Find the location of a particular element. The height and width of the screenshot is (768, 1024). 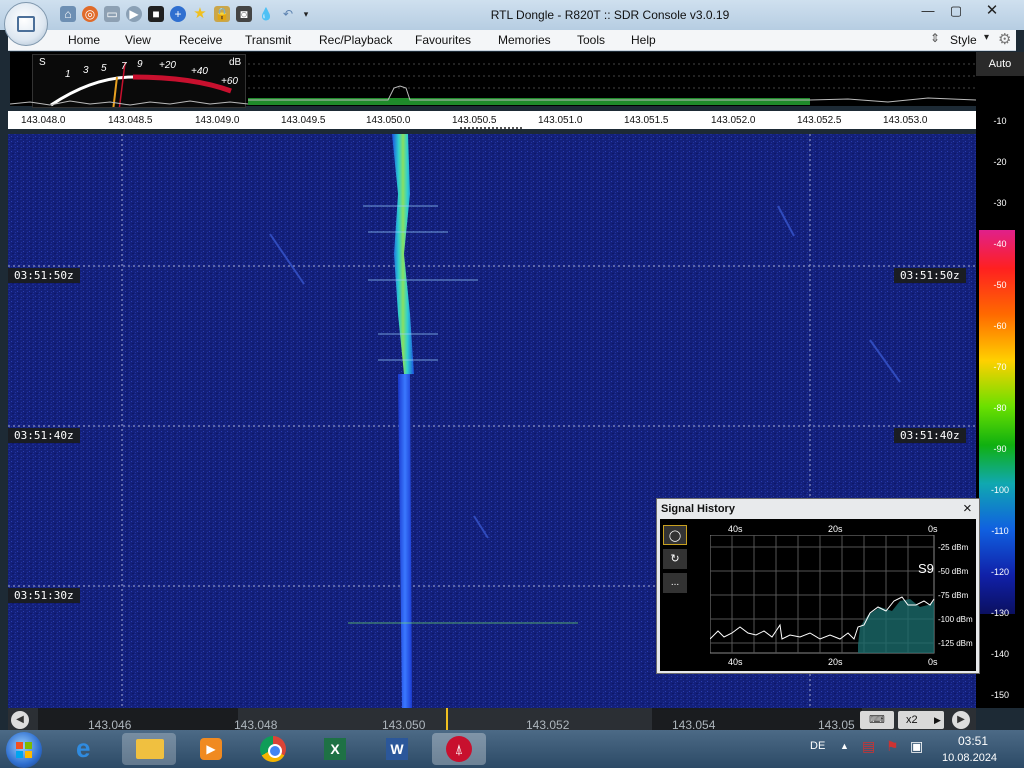

level-tick: -140 is located at coordinates (999, 654).